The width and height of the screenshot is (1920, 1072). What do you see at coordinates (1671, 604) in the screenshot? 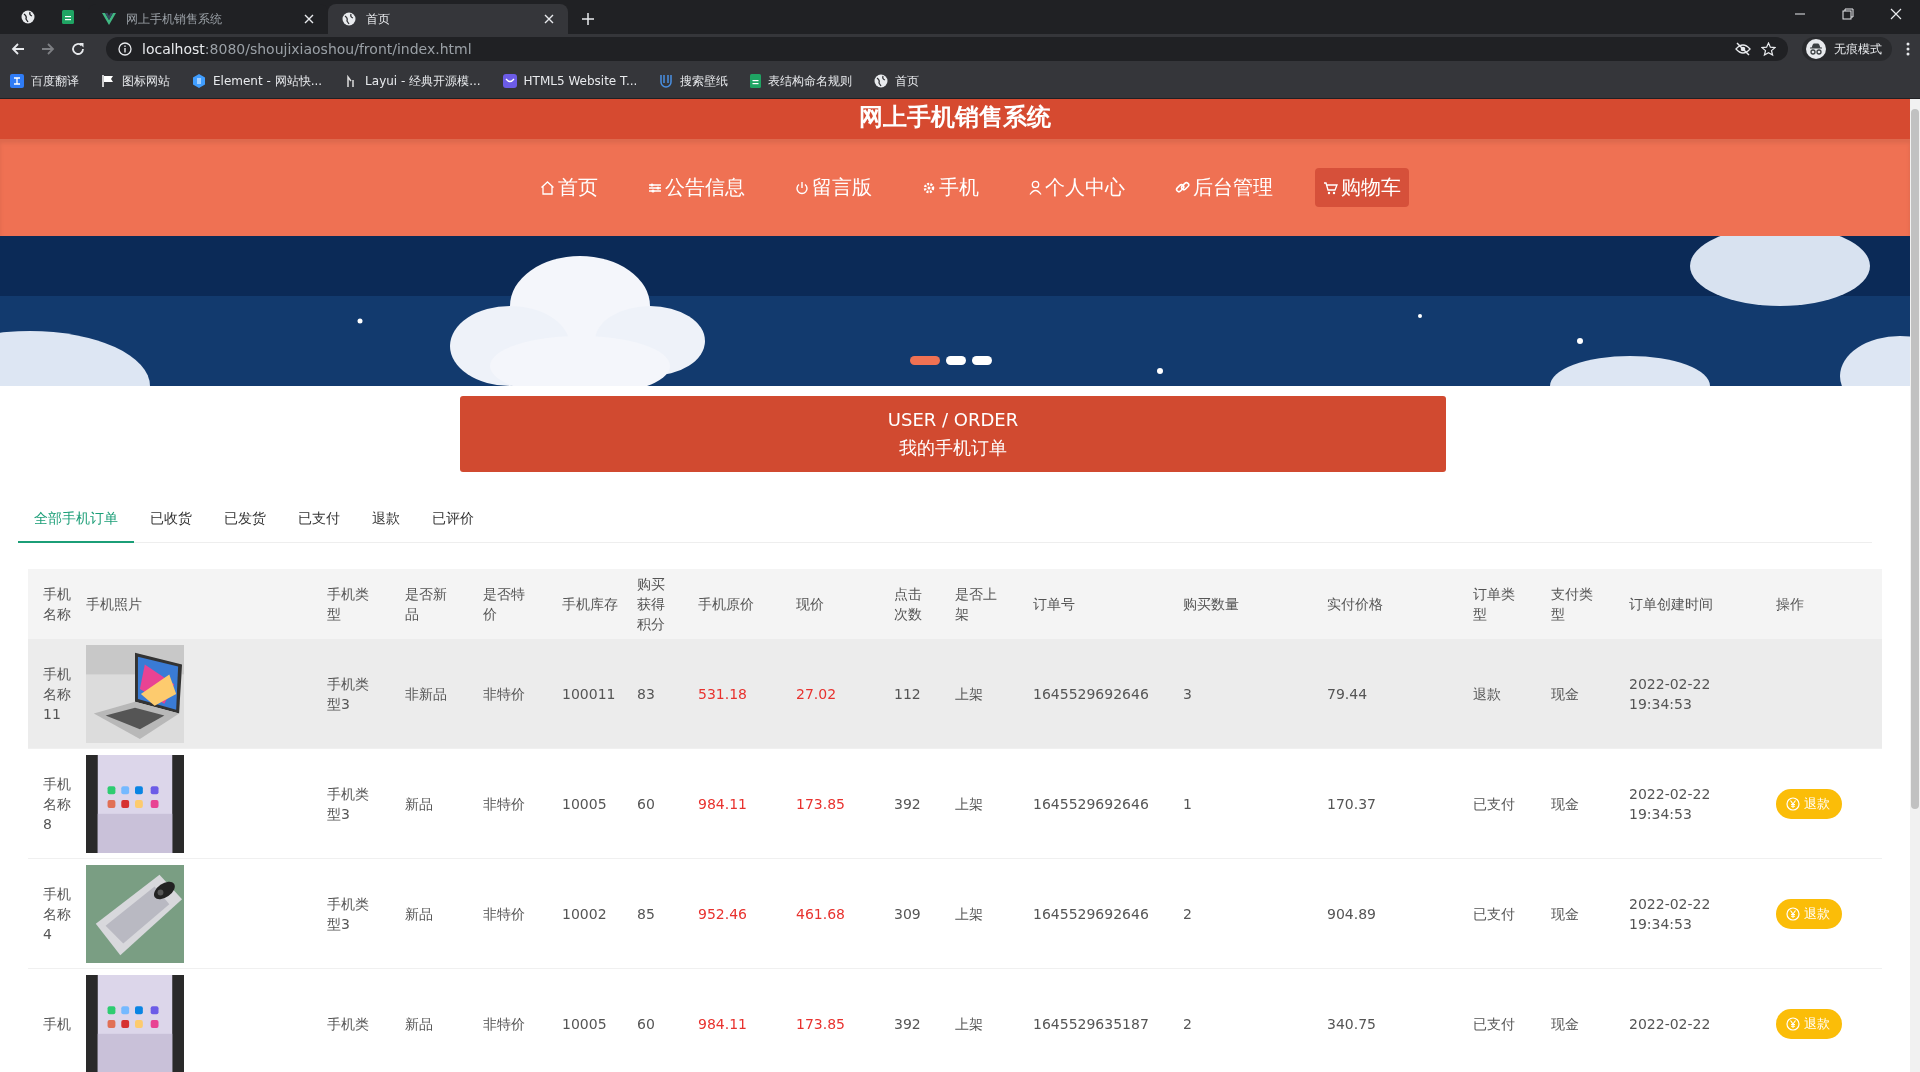
I see `column-header: 订单创建时间` at bounding box center [1671, 604].